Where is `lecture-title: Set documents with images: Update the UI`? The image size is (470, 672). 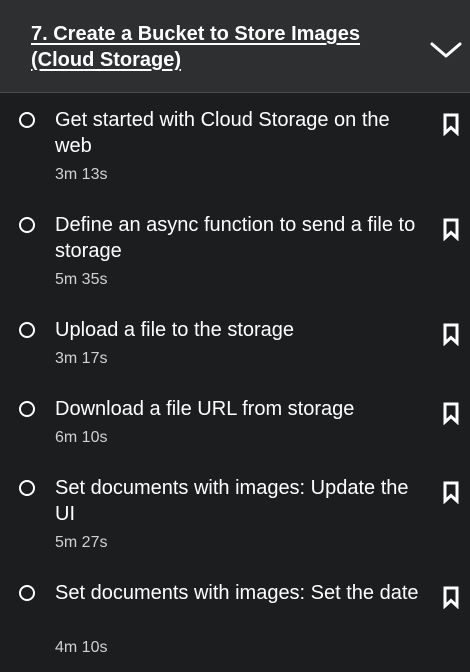
lecture-title: Set documents with images: Update the UI is located at coordinates (232, 501).